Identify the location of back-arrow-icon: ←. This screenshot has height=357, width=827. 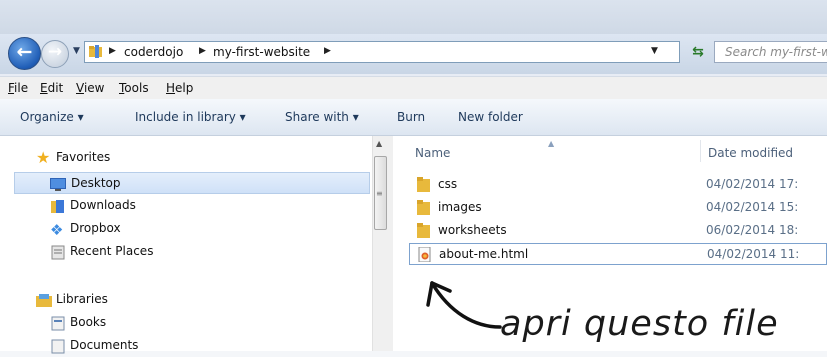
(24, 52).